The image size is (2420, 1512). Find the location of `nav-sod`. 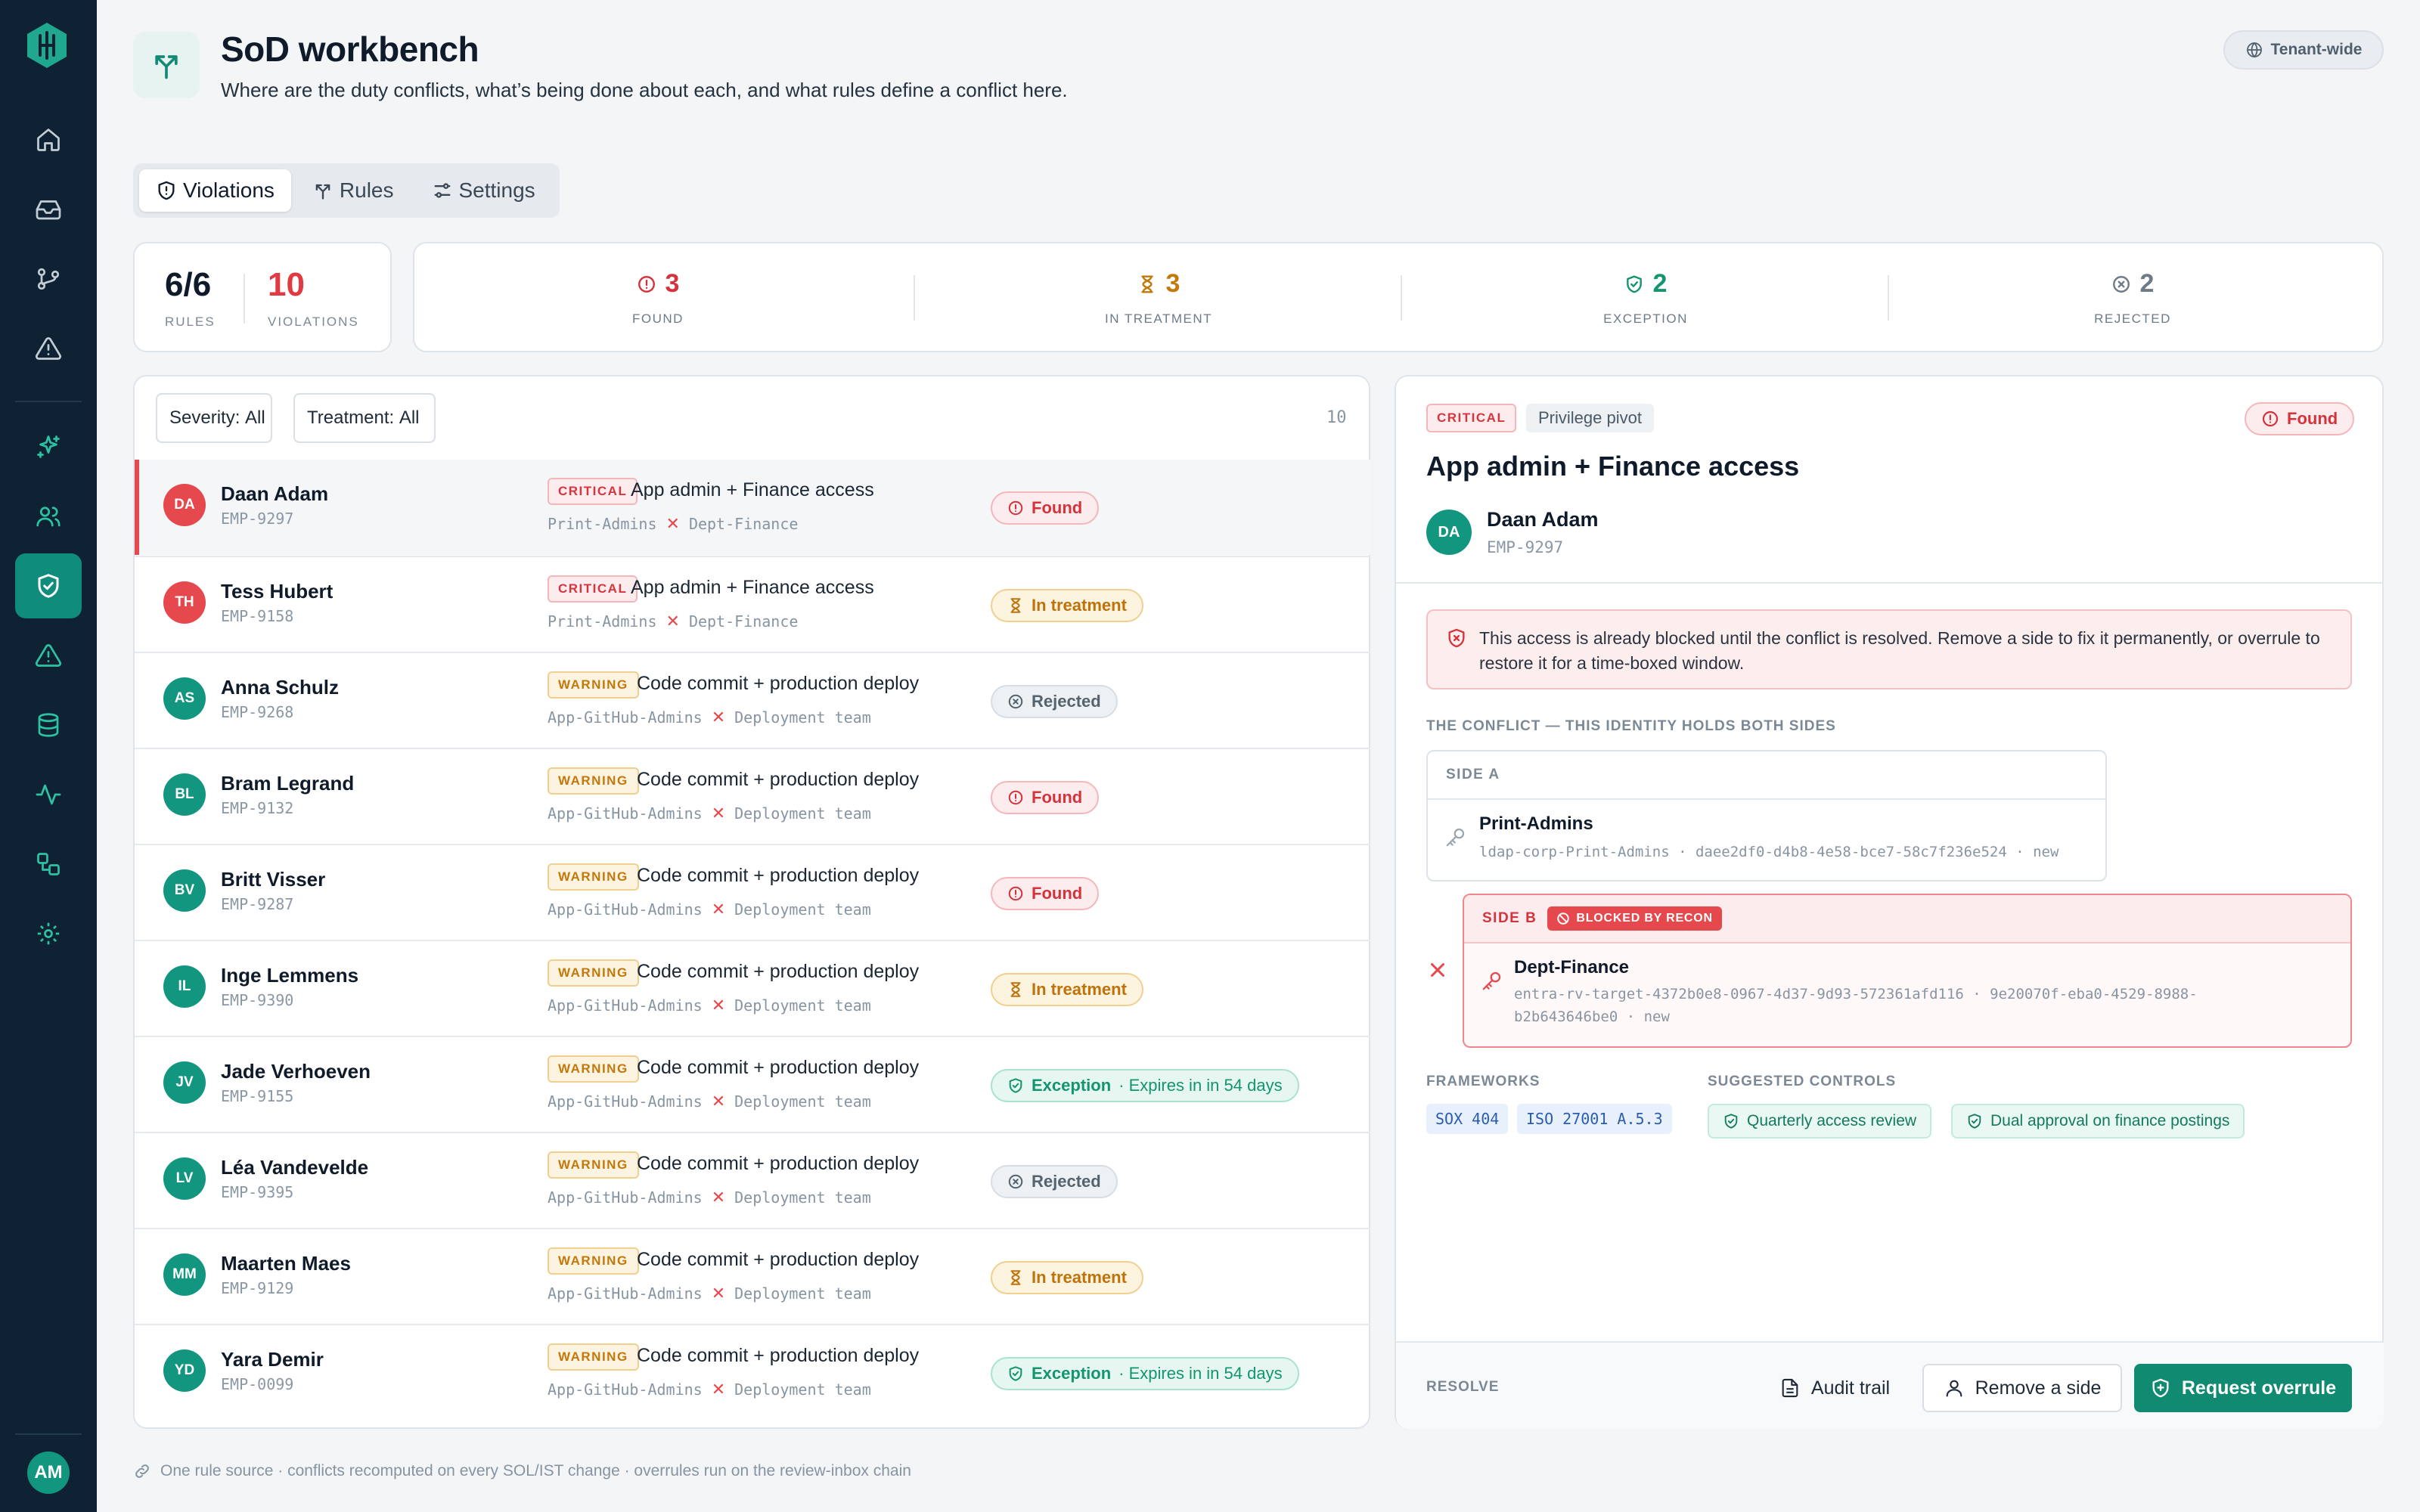

nav-sod is located at coordinates (48, 585).